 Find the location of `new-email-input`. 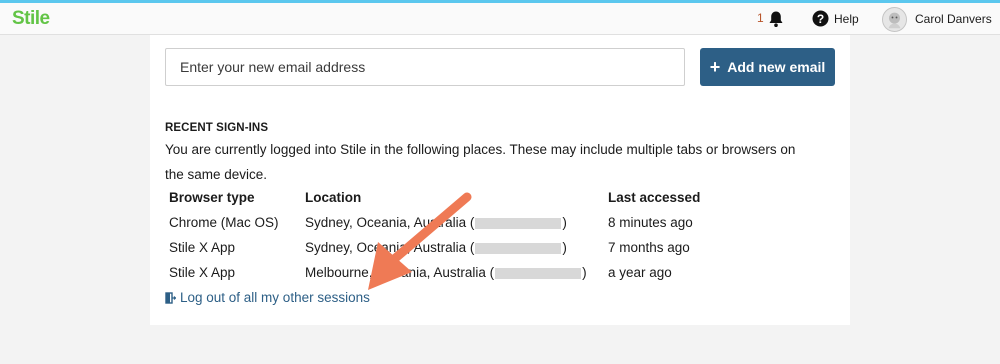

new-email-input is located at coordinates (425, 67).